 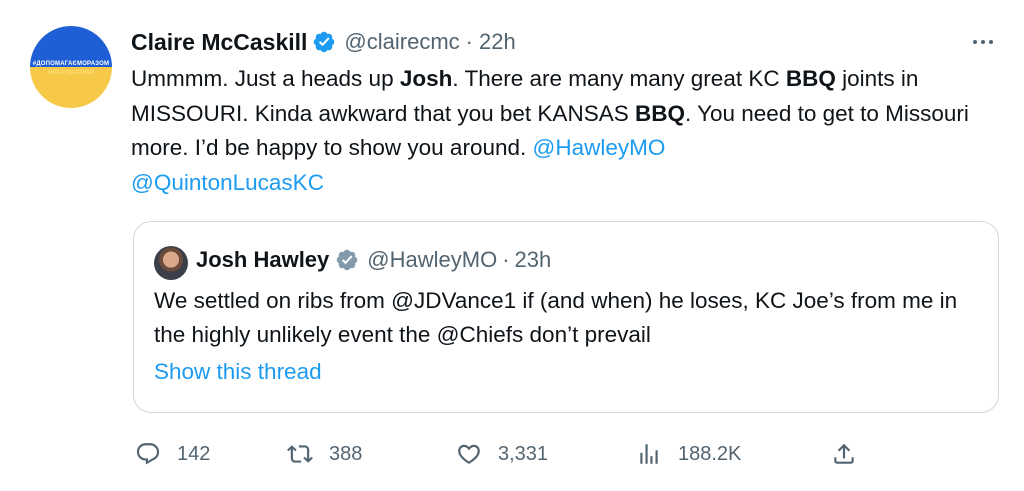 What do you see at coordinates (710, 453) in the screenshot?
I see `views-count: 188.2K` at bounding box center [710, 453].